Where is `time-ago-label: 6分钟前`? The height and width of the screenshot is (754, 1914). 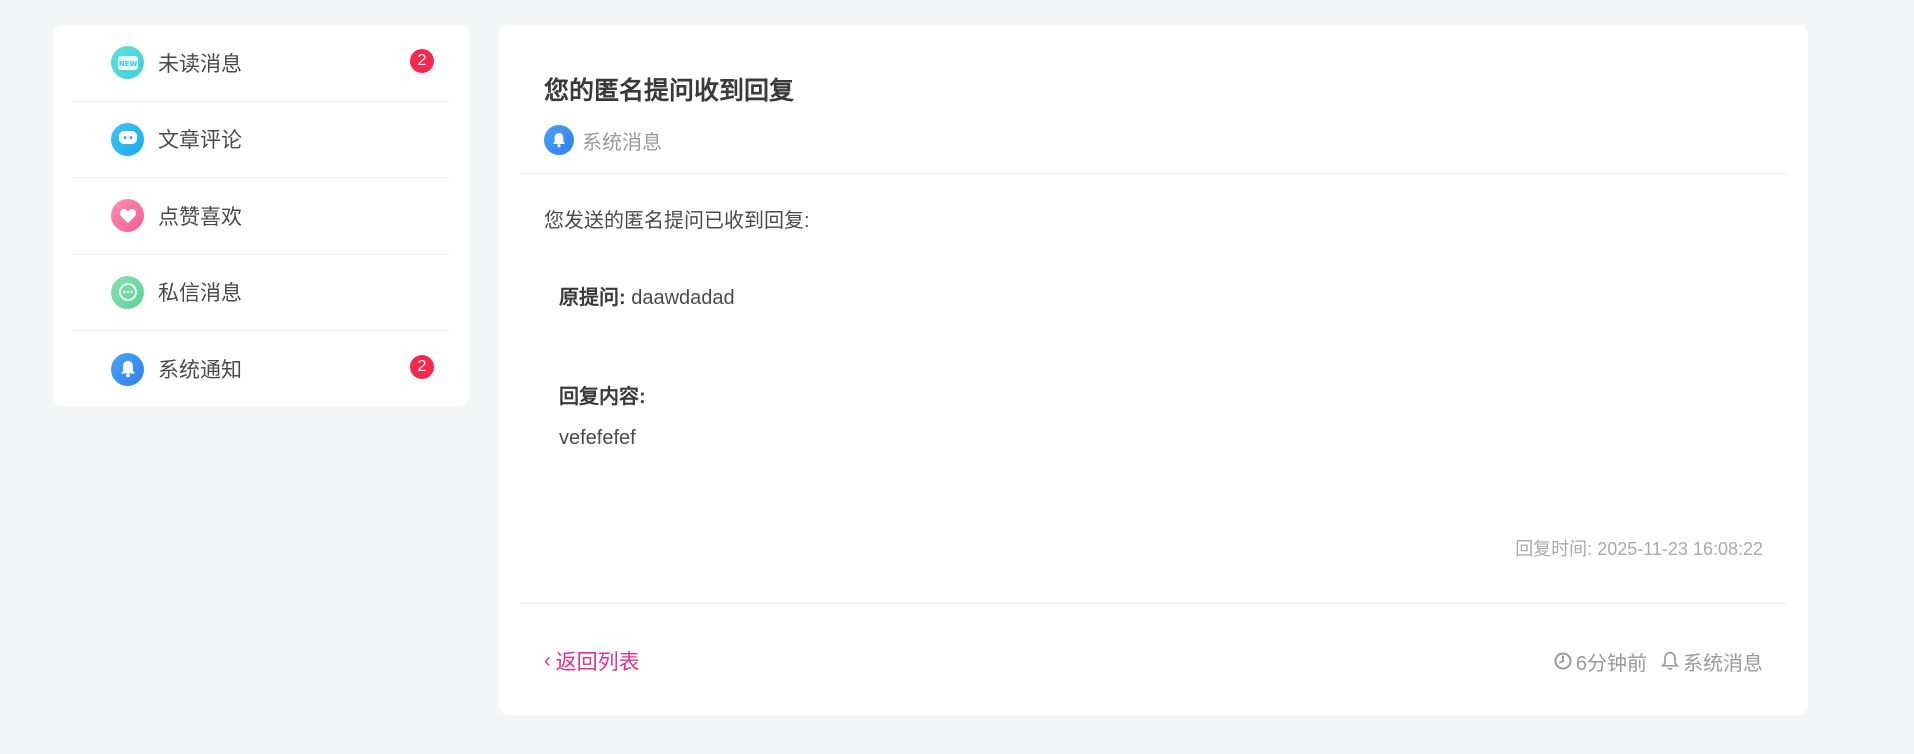 time-ago-label: 6分钟前 is located at coordinates (1611, 663).